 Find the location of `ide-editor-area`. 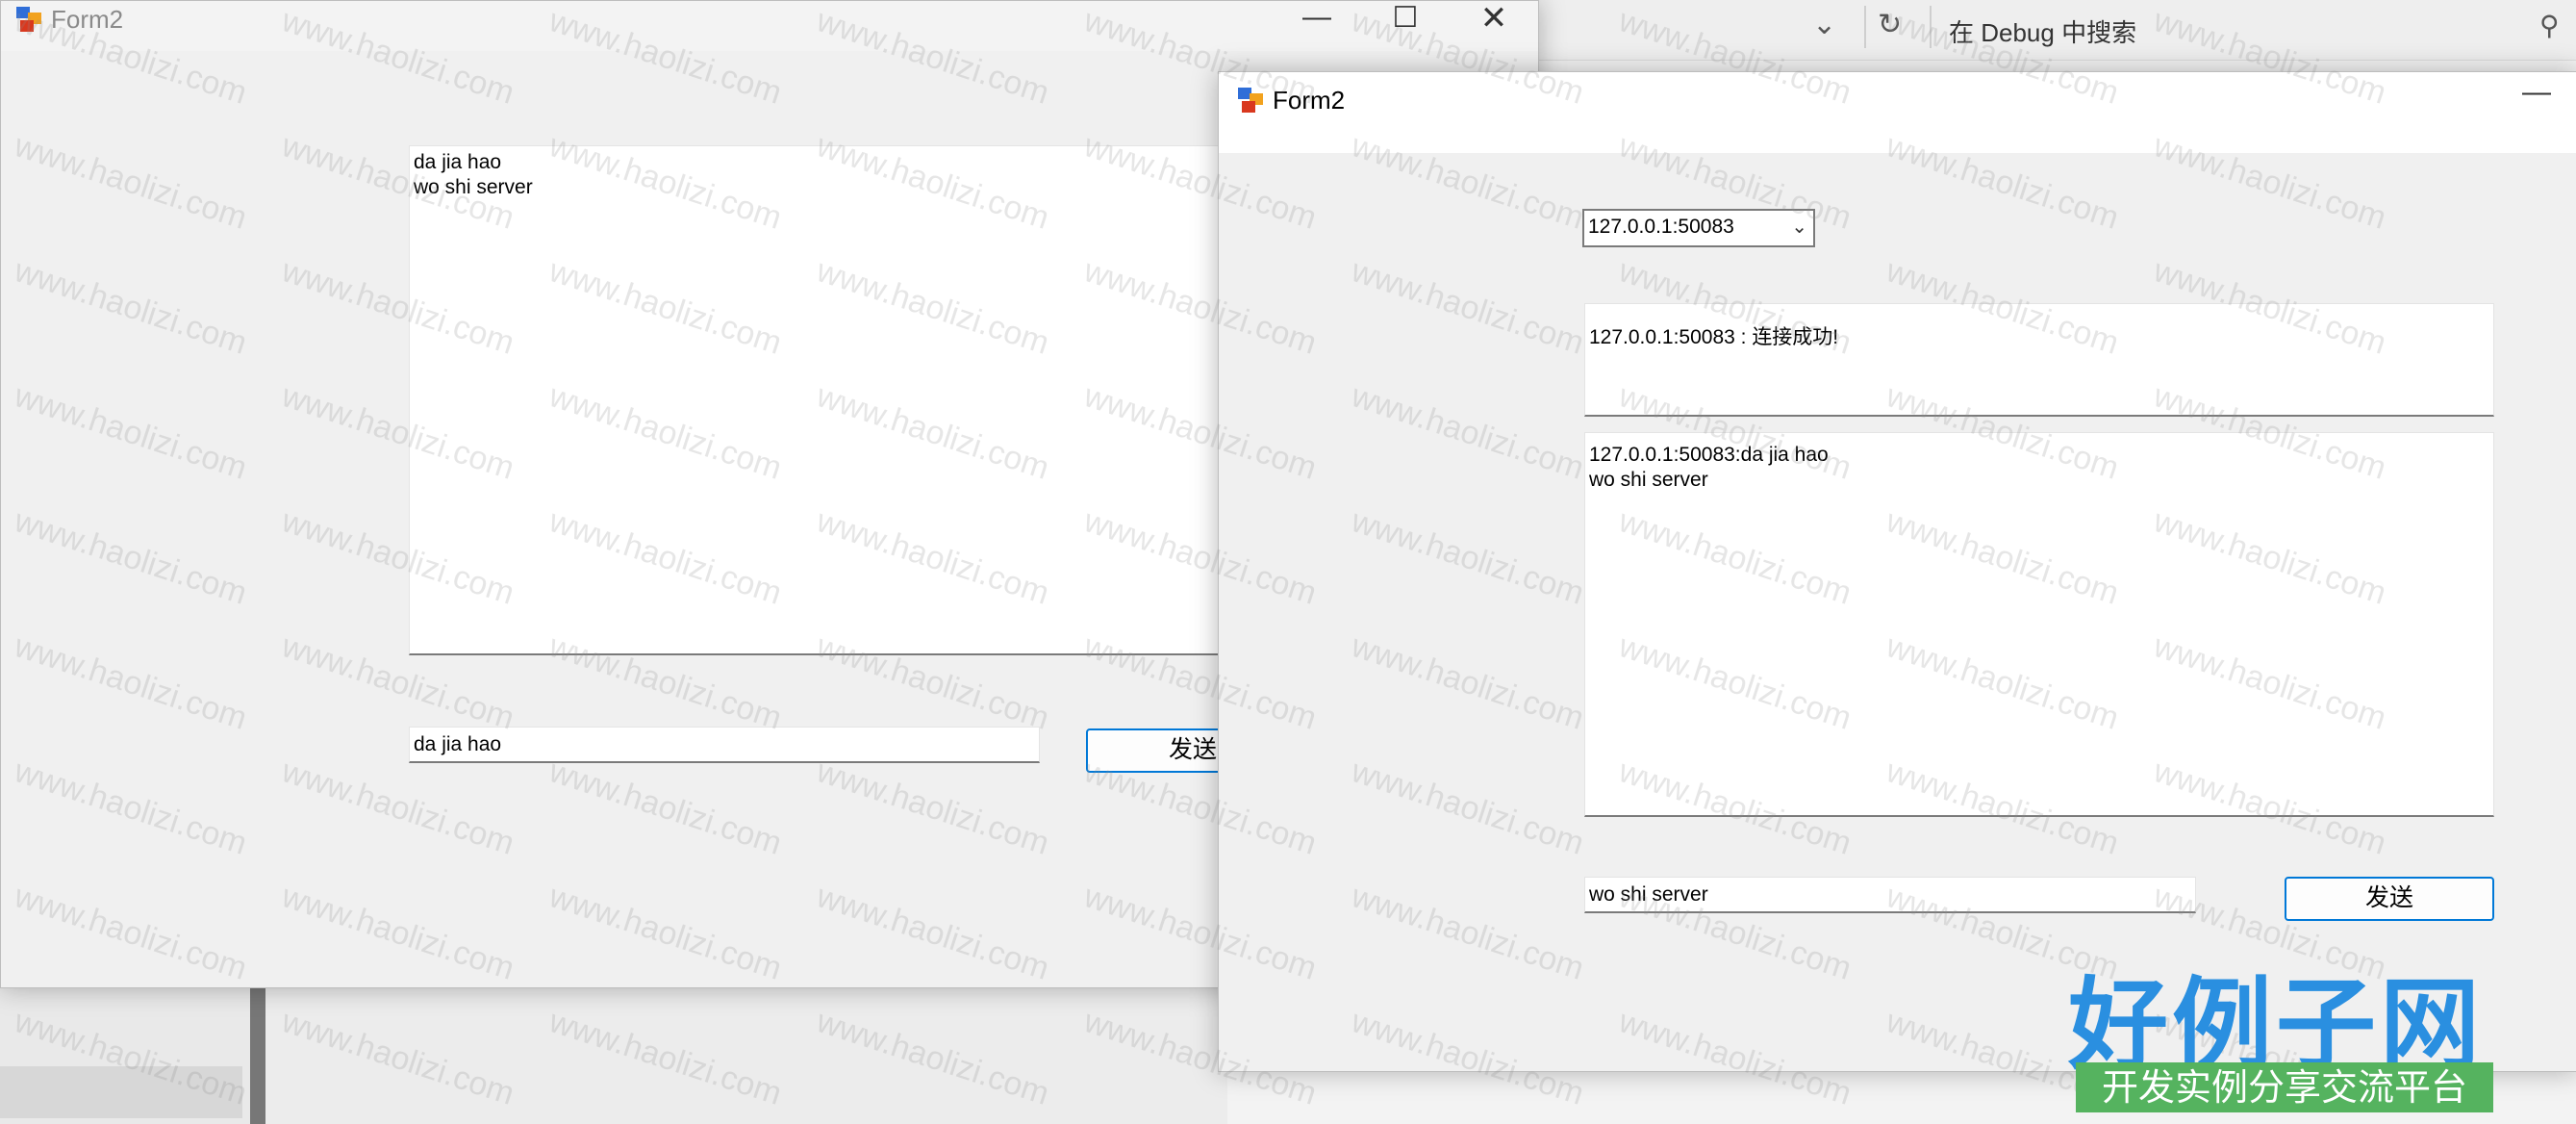

ide-editor-area is located at coordinates (746, 1055).